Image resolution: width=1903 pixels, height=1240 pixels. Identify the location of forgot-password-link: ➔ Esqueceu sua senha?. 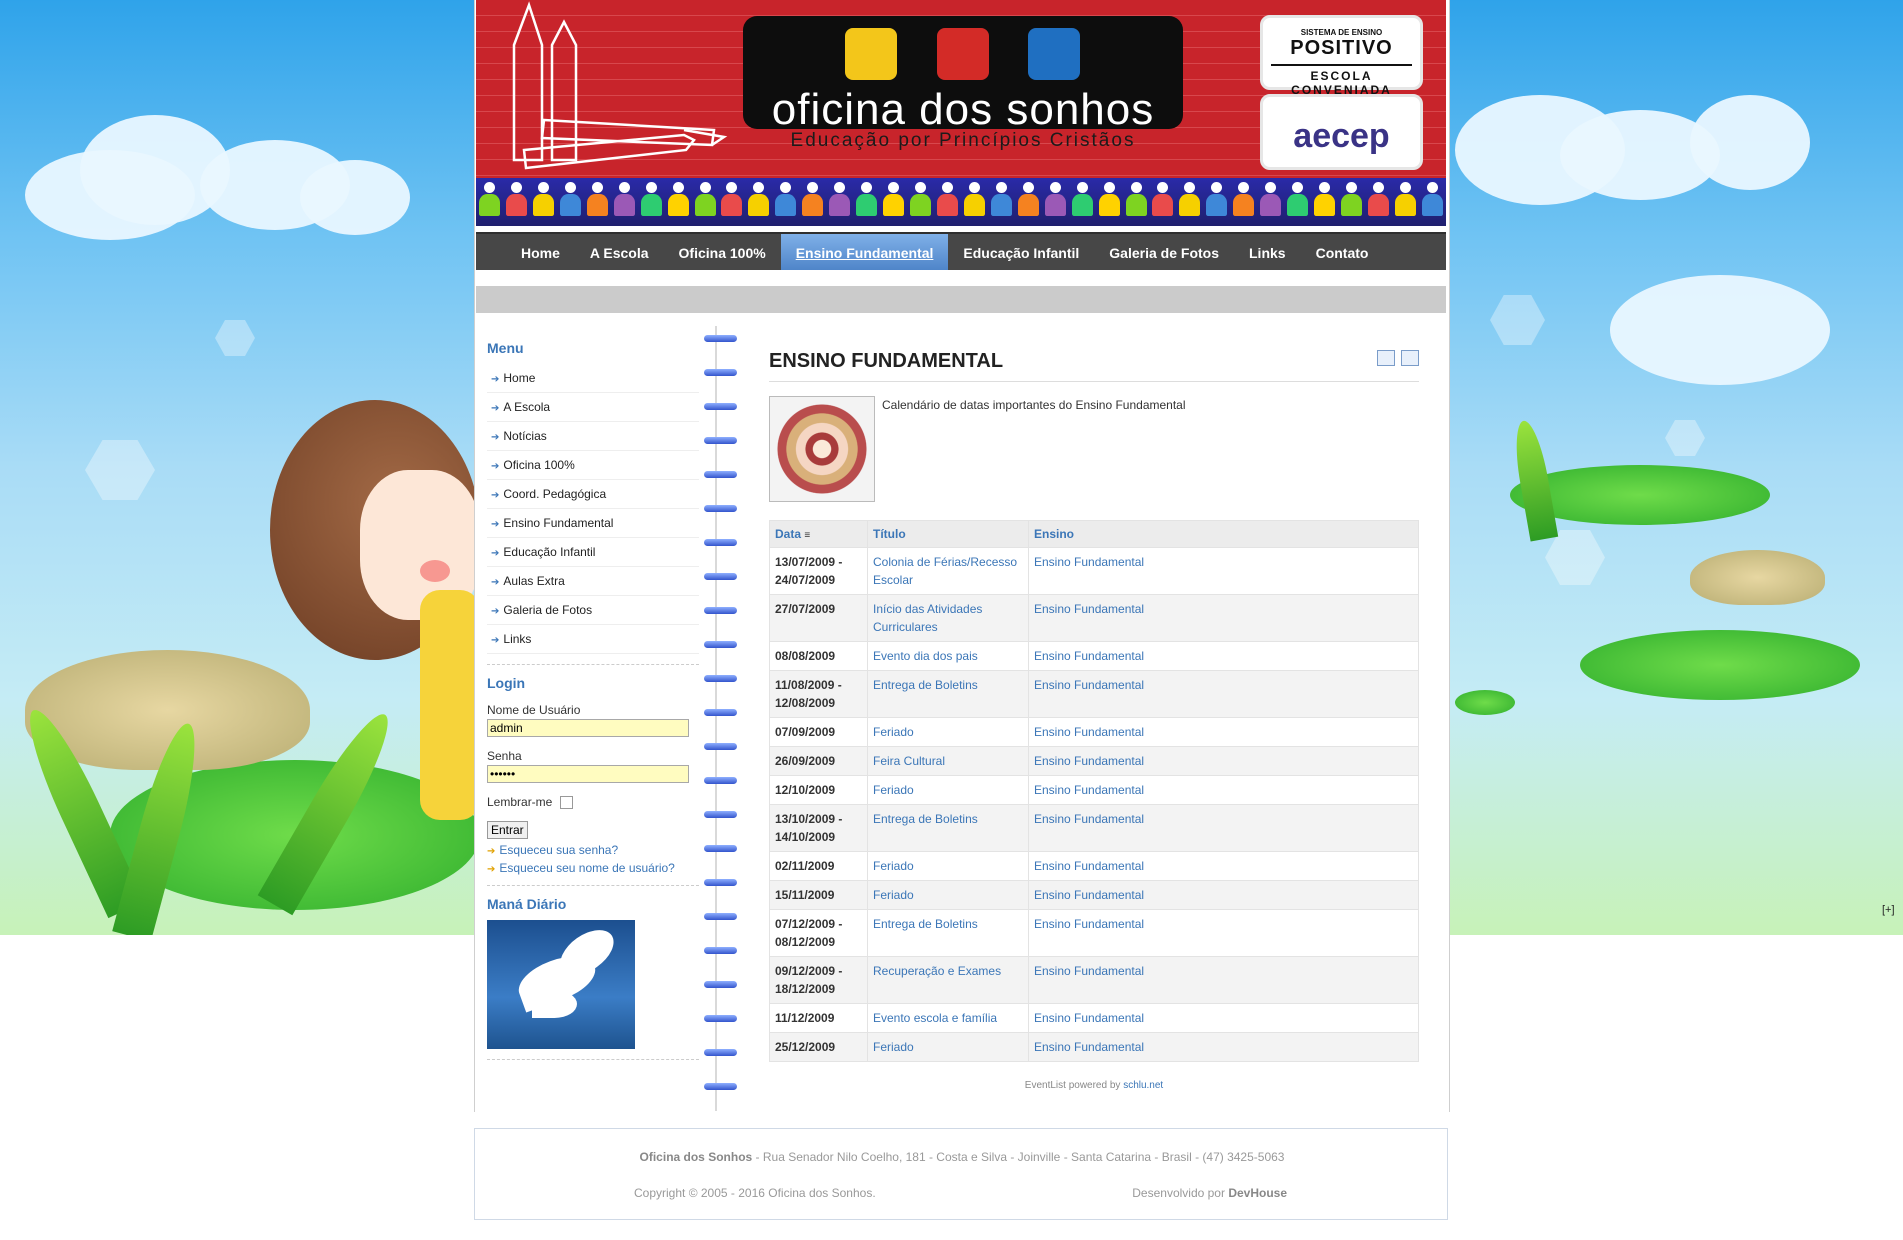
(593, 850).